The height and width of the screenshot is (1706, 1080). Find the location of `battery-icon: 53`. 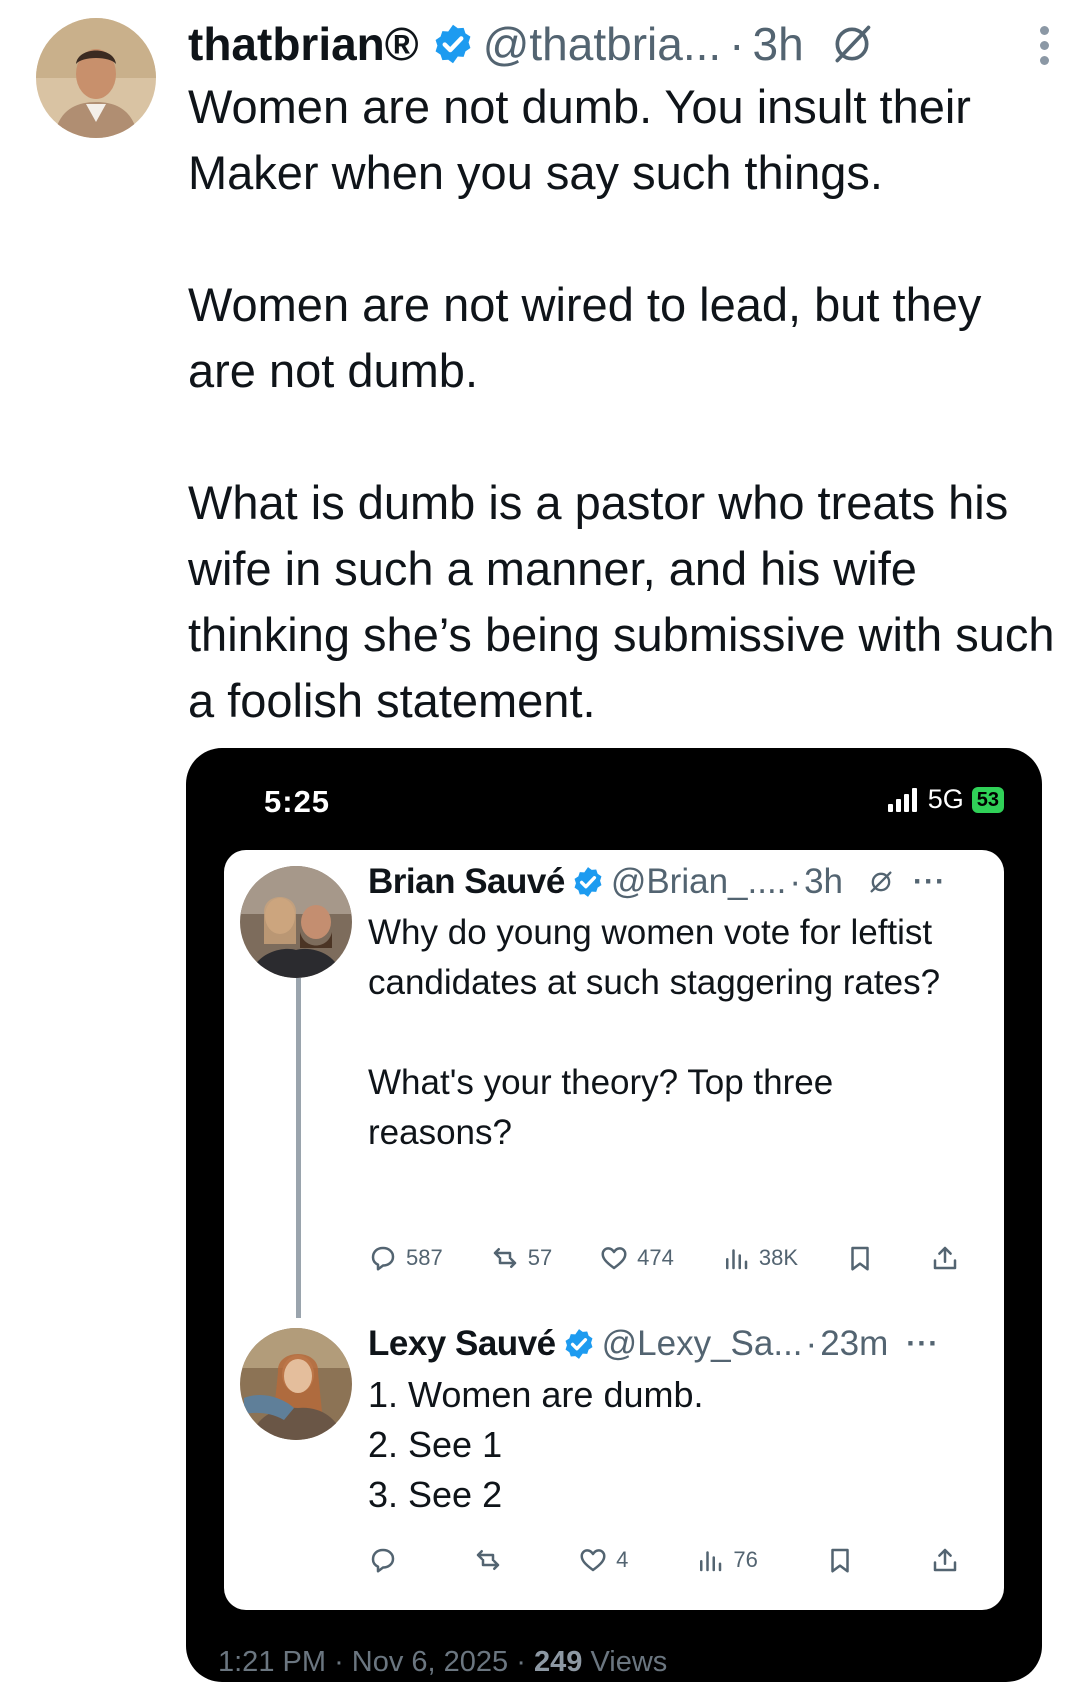

battery-icon: 53 is located at coordinates (987, 799).